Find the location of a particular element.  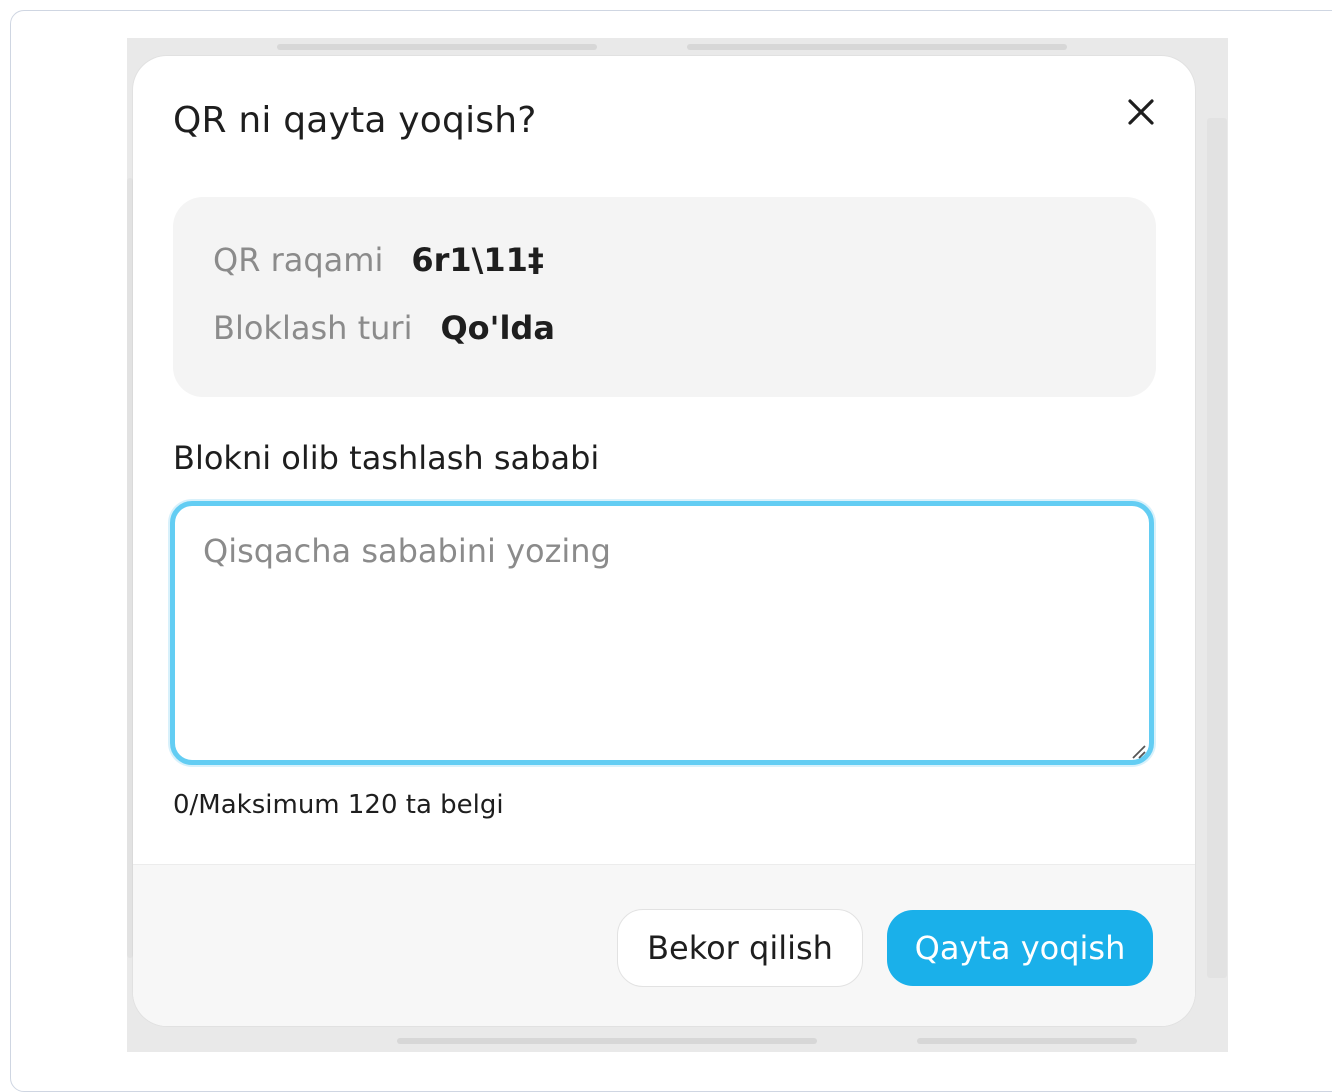

qr-number-row: QR raqami 6r1\11‡ is located at coordinates (378, 260).